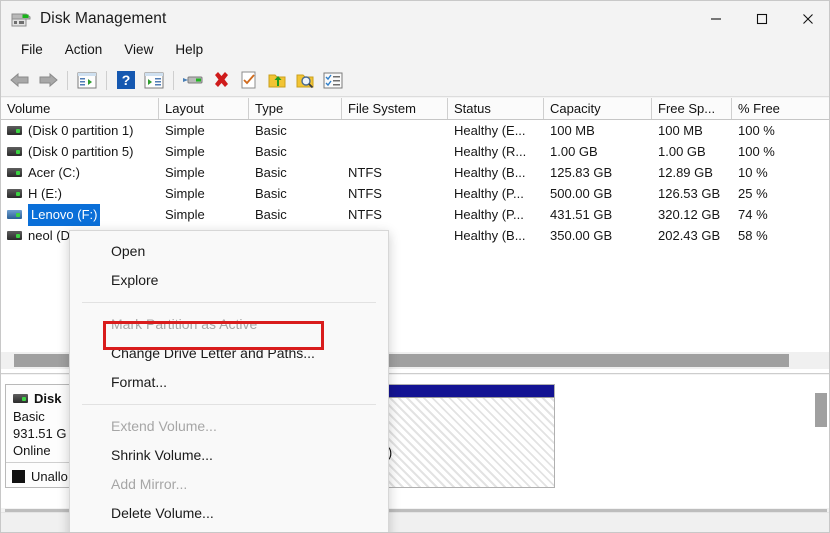 The height and width of the screenshot is (533, 830). I want to click on cell-free: 12.89 GB, so click(685, 172).